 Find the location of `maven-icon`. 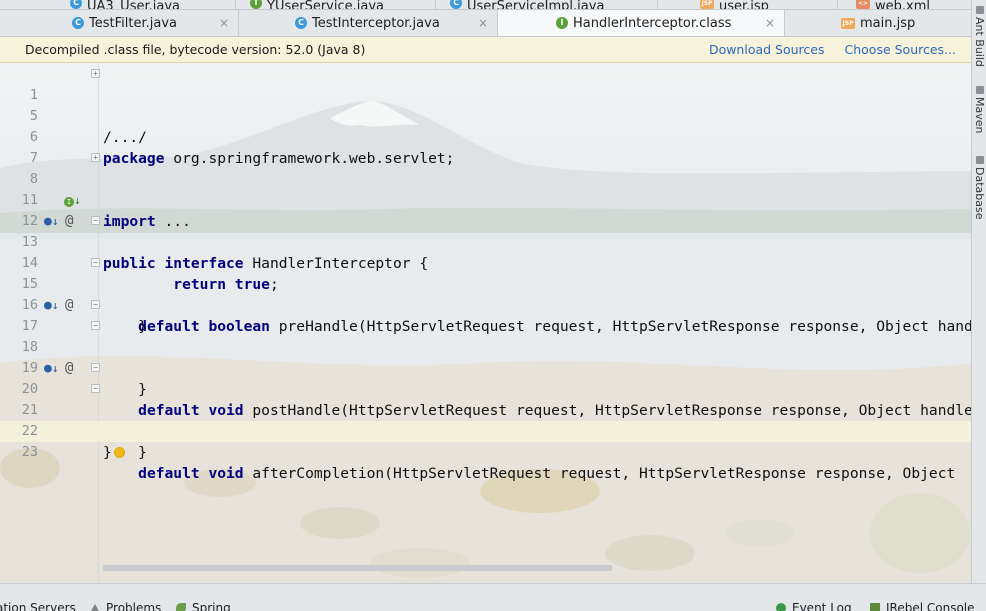

maven-icon is located at coordinates (980, 90).